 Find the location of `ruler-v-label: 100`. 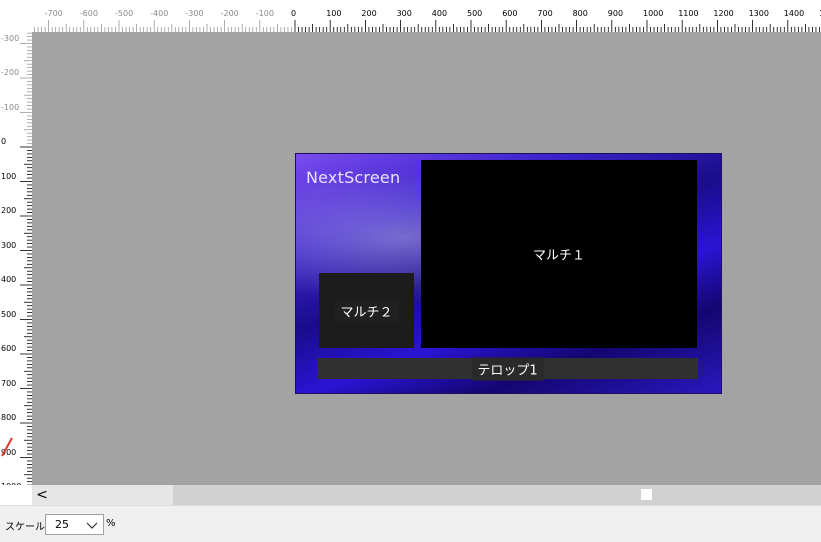

ruler-v-label: 100 is located at coordinates (9, 176).